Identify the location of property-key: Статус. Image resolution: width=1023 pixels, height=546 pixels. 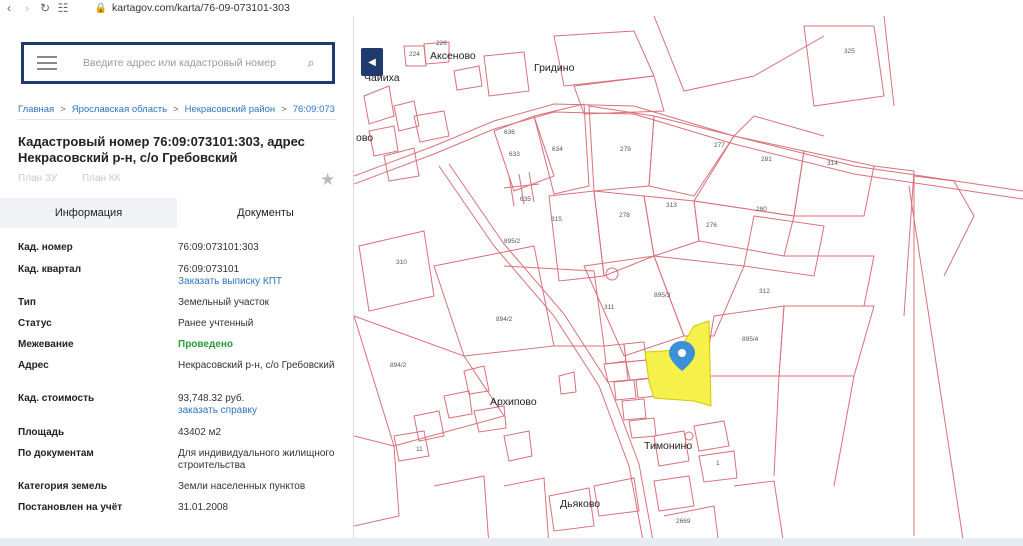
(35, 323).